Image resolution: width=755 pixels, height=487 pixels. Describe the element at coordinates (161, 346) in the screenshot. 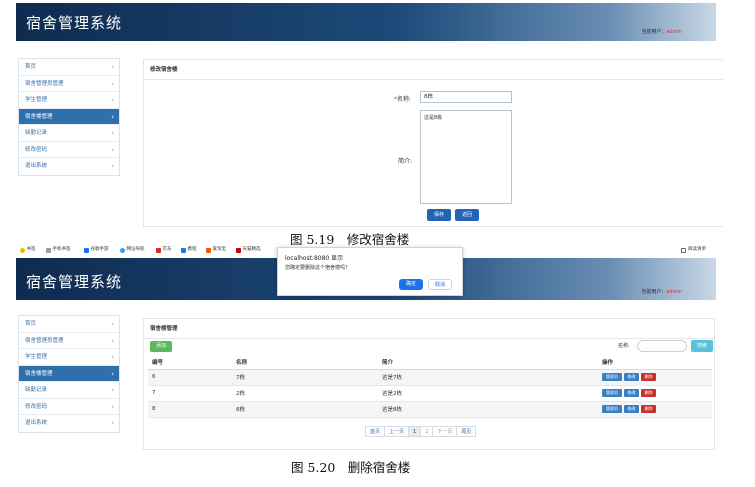

I see `add-button: 添加` at that location.